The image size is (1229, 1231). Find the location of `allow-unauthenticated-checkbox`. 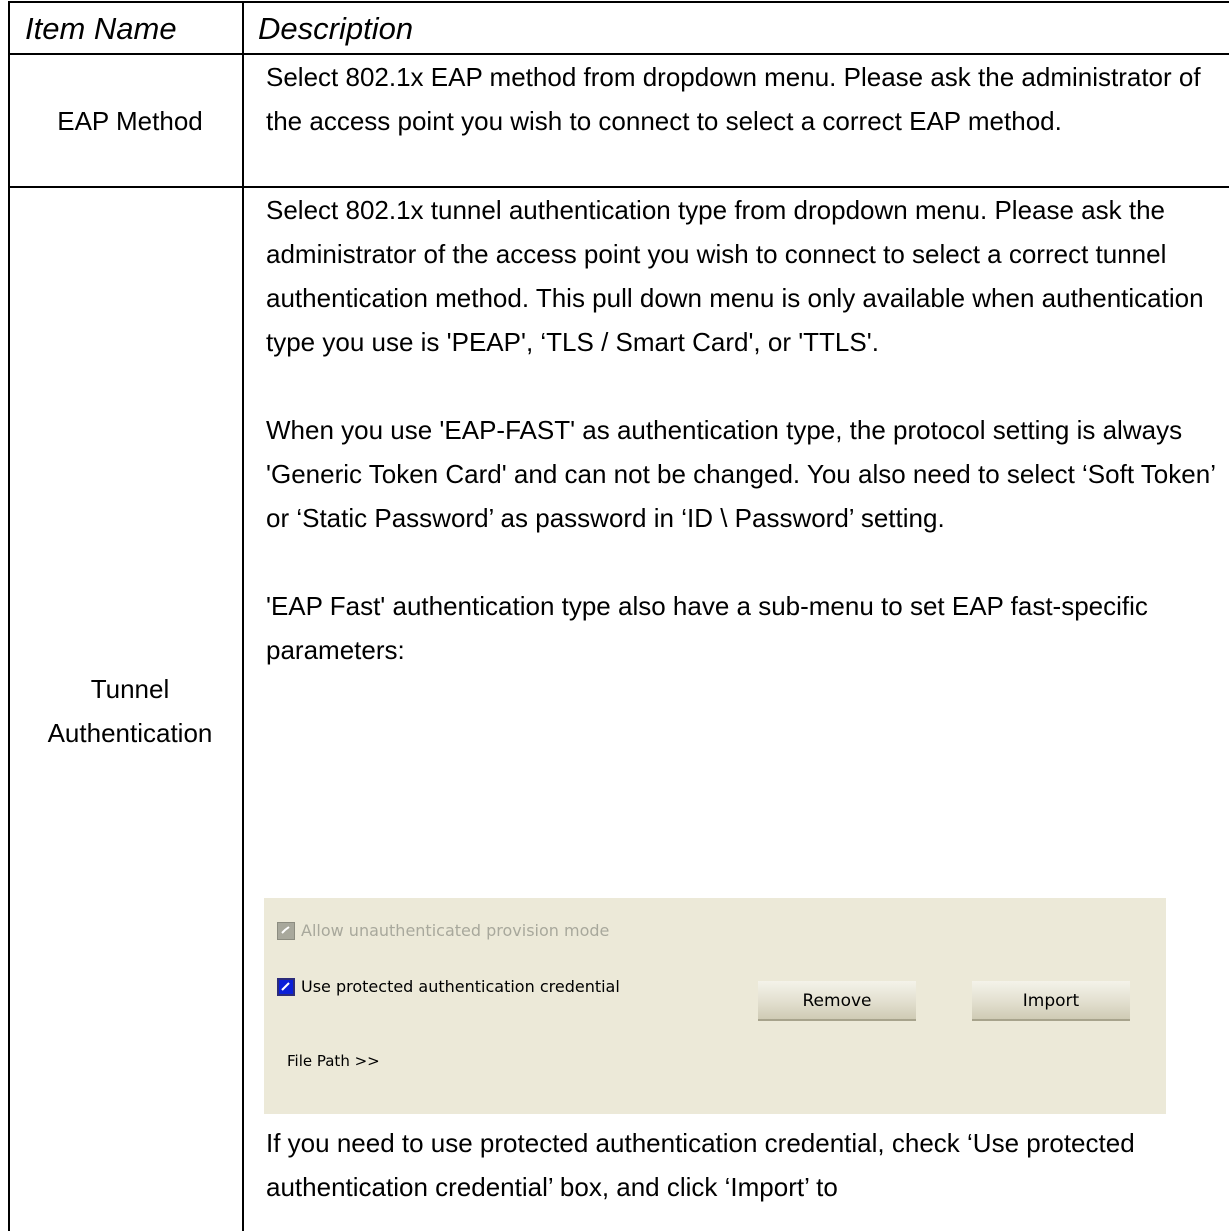

allow-unauthenticated-checkbox is located at coordinates (286, 931).